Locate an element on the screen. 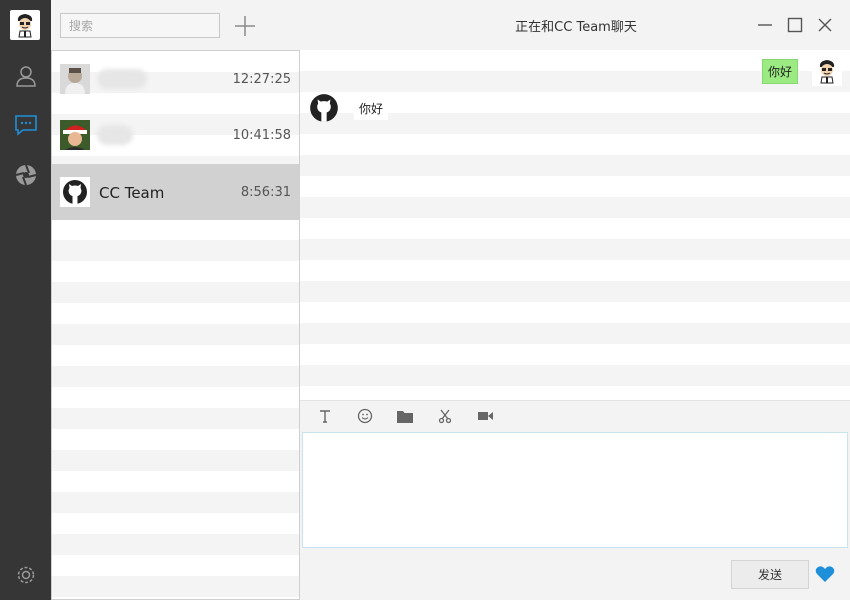 The image size is (850, 600). conversation-time: 12:27:25 is located at coordinates (261, 79).